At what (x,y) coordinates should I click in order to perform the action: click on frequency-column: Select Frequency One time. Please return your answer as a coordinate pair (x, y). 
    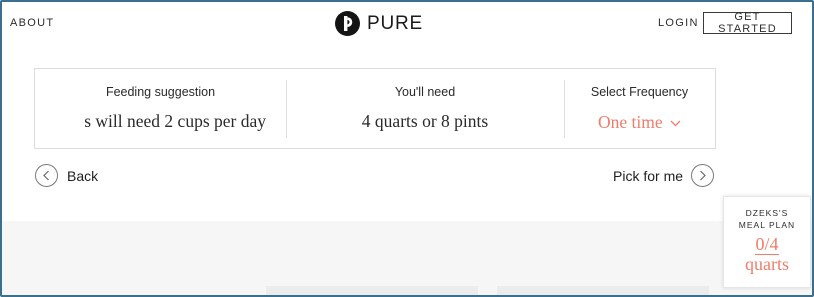
    Looking at the image, I should click on (639, 108).